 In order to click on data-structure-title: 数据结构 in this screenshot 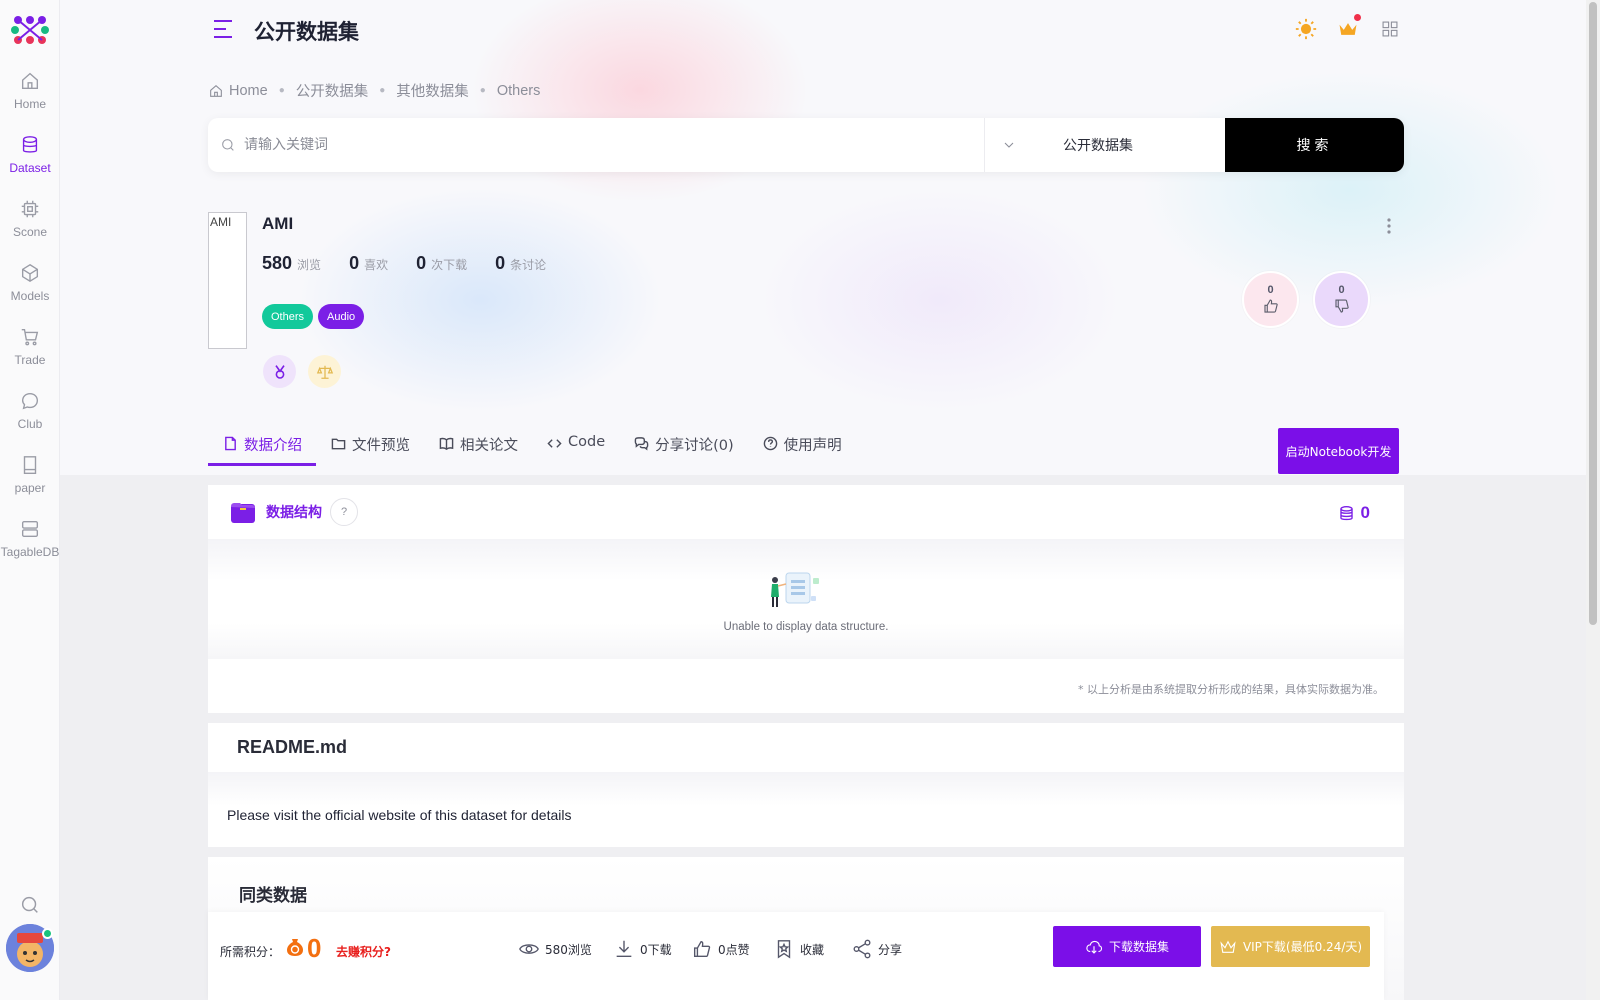, I will do `click(294, 513)`.